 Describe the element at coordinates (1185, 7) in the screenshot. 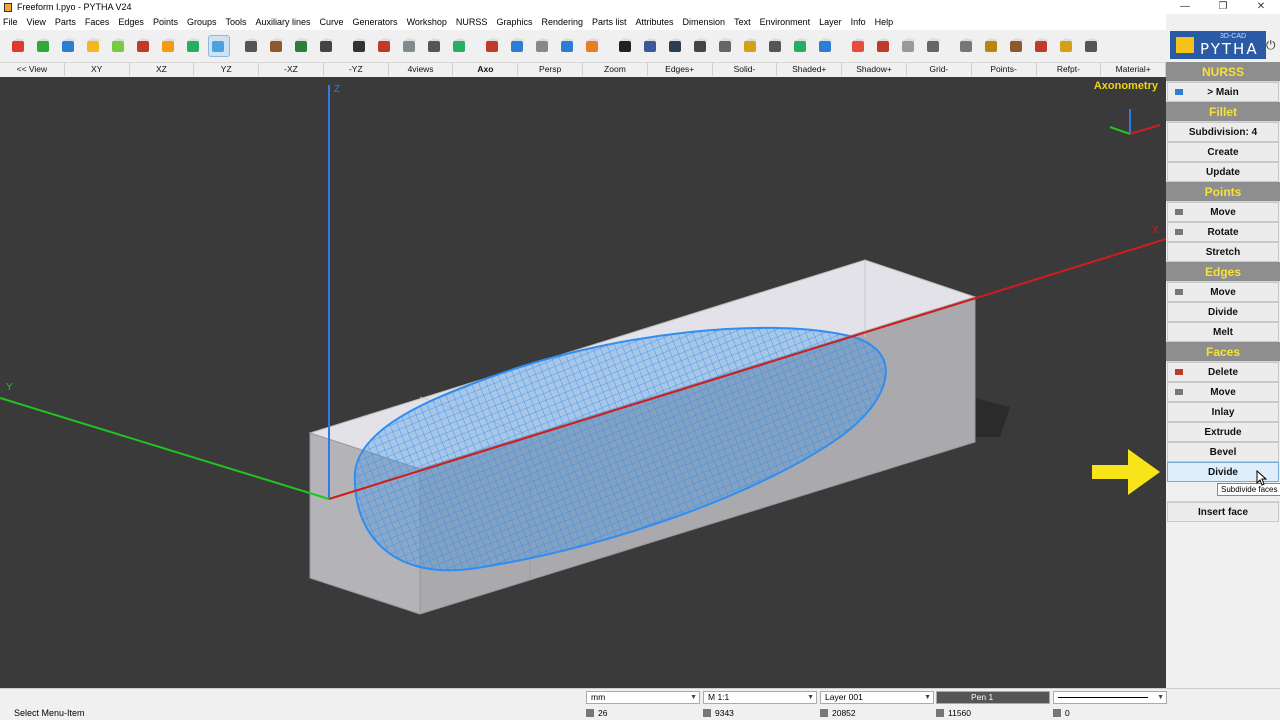

I see `minimize-button: —` at that location.